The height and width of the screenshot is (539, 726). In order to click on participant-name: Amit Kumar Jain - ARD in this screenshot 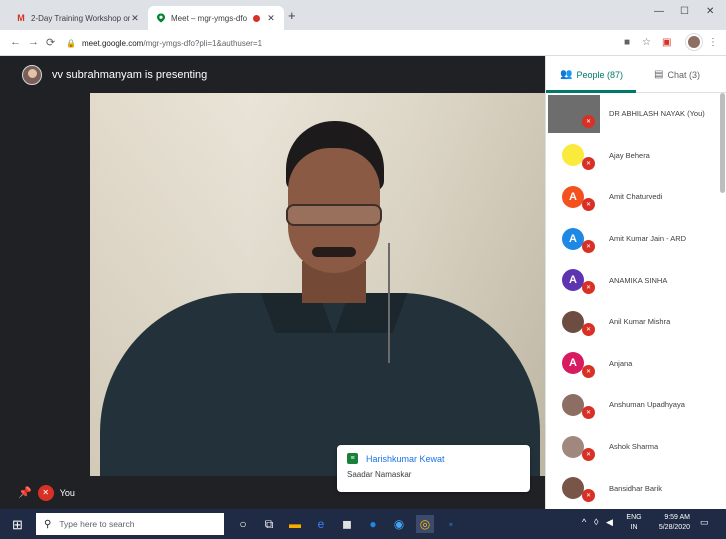, I will do `click(648, 239)`.